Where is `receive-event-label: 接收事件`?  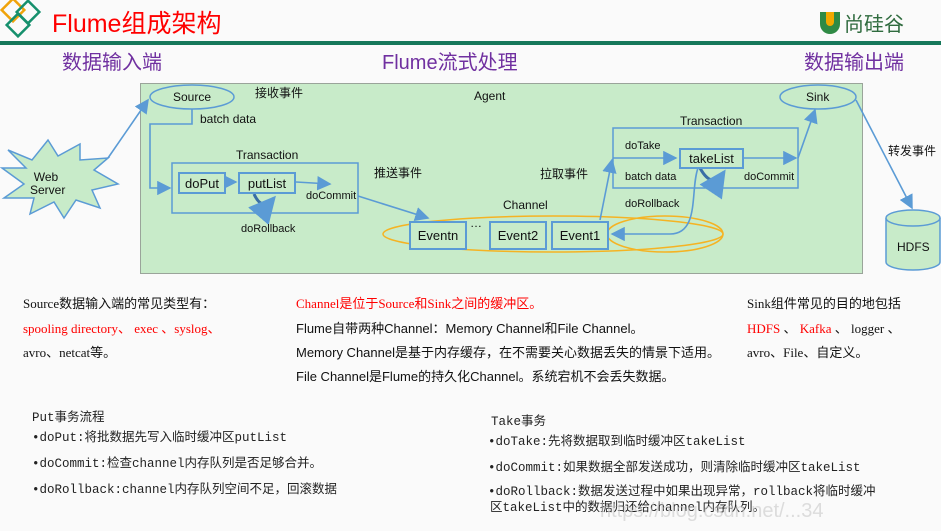 receive-event-label: 接收事件 is located at coordinates (279, 93).